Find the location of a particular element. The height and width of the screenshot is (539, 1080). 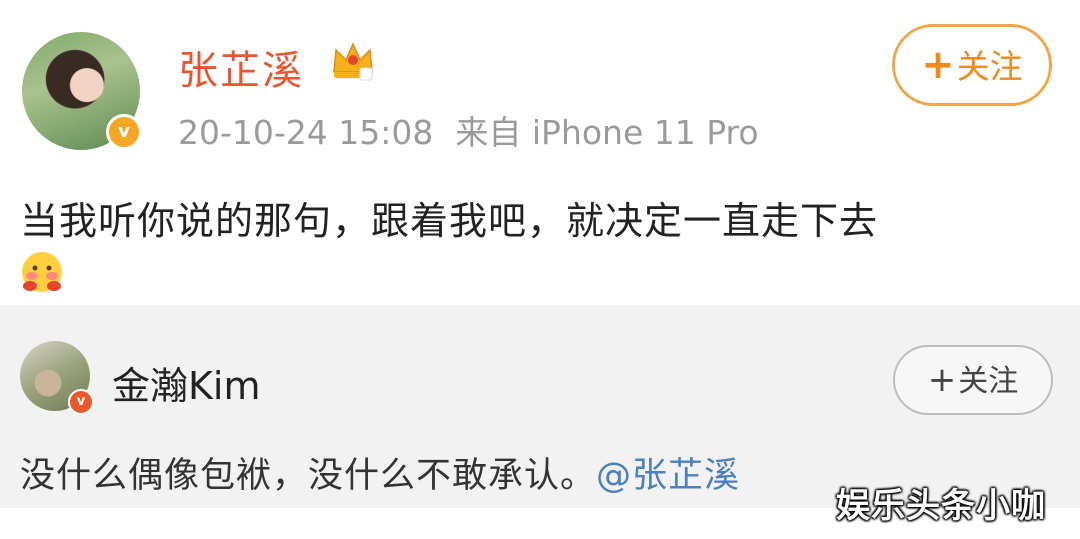

author-avatar: v is located at coordinates (82, 91).